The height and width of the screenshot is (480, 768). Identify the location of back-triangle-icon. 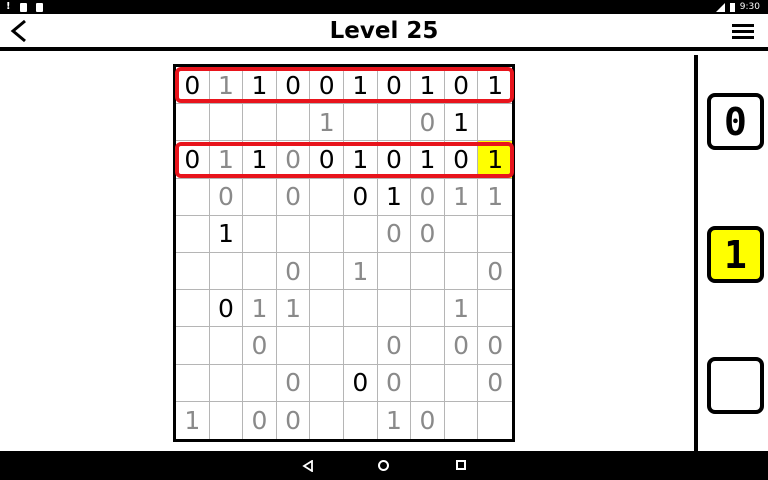
(308, 466).